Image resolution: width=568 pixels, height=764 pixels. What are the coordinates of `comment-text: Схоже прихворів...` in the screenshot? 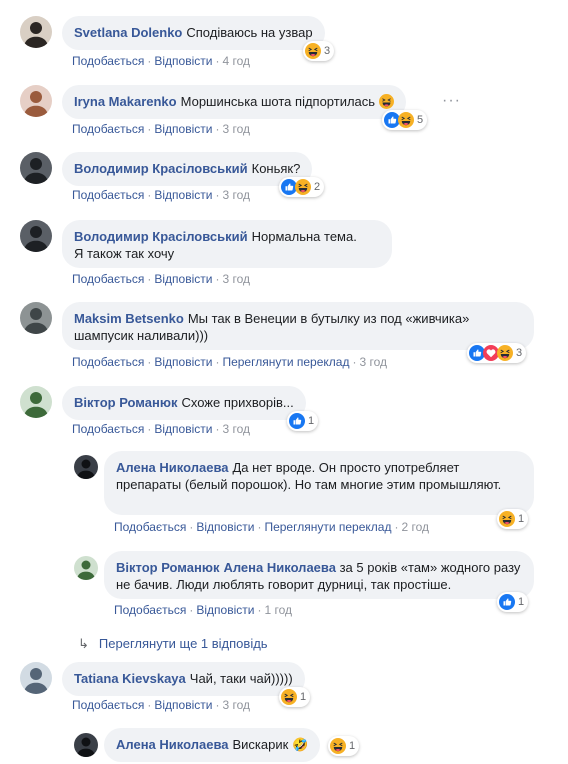 It's located at (237, 402).